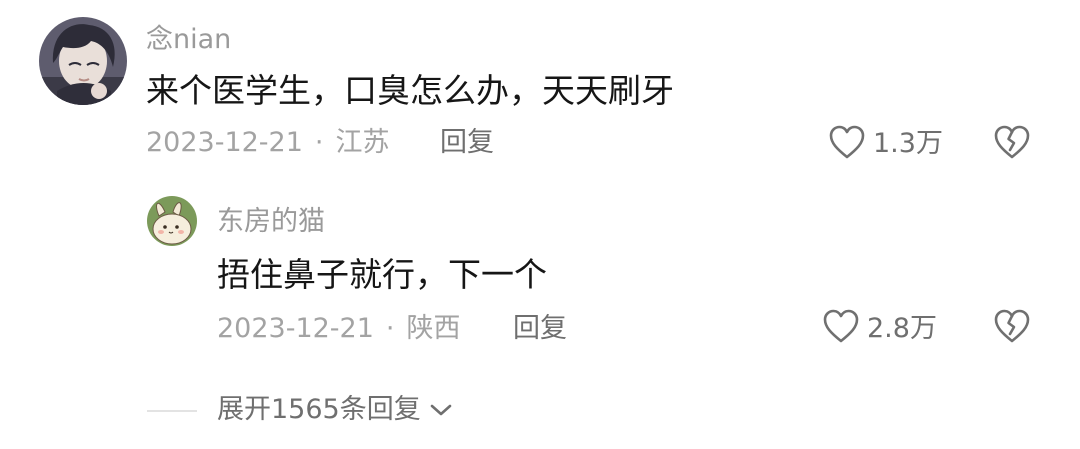 The height and width of the screenshot is (449, 1080). I want to click on comment-date: 2023-12-21, so click(224, 142).